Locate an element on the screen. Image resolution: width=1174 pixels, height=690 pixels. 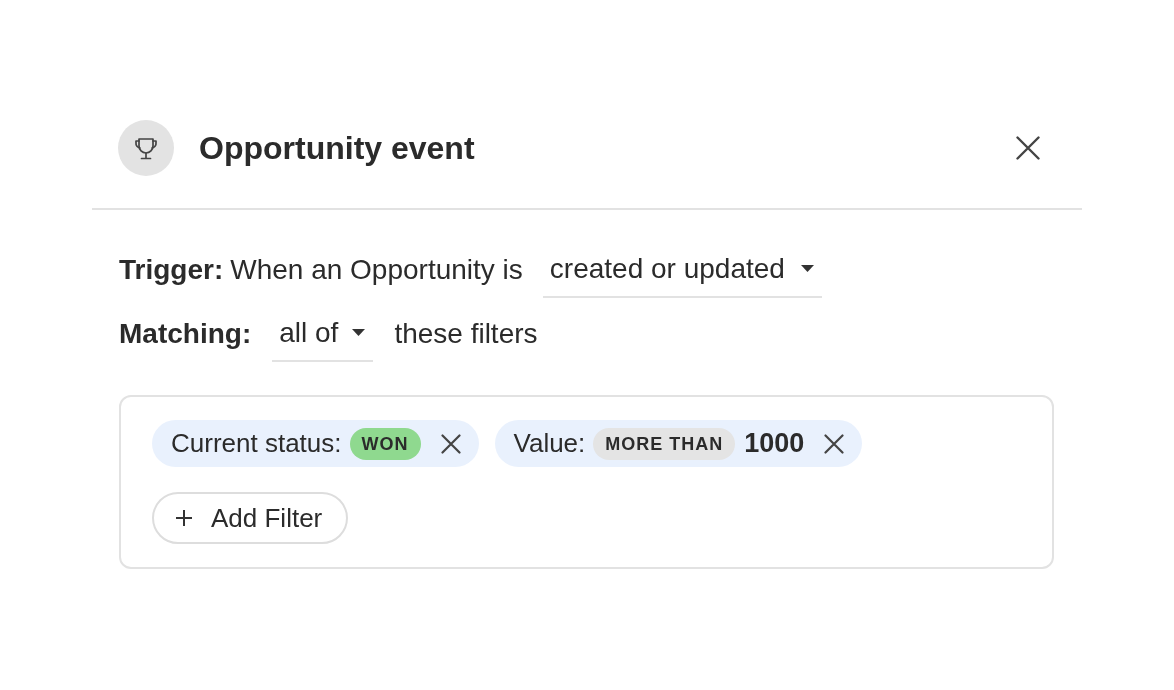
filter-label: Current status: is located at coordinates (256, 443).